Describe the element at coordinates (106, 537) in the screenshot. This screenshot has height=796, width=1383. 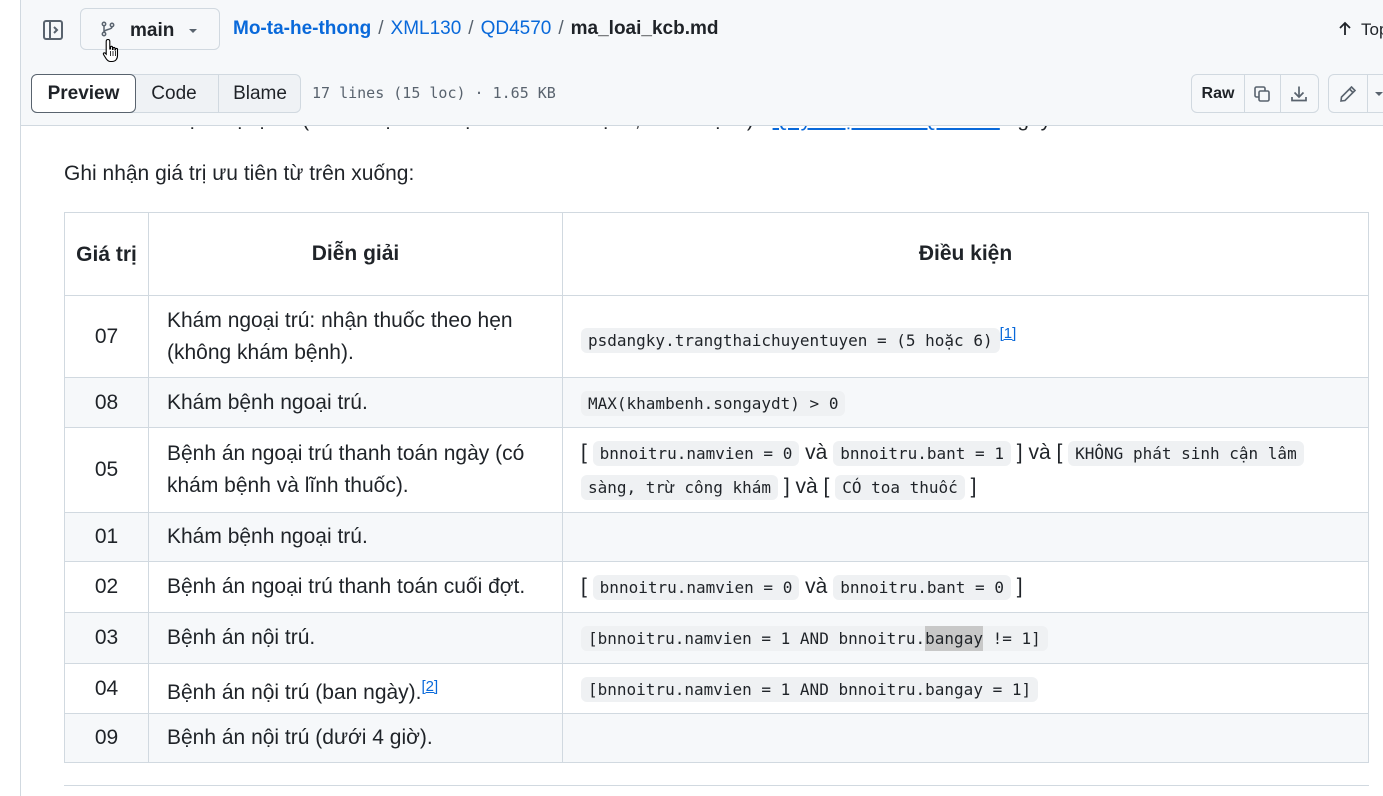
I see `cell-value: 01` at that location.